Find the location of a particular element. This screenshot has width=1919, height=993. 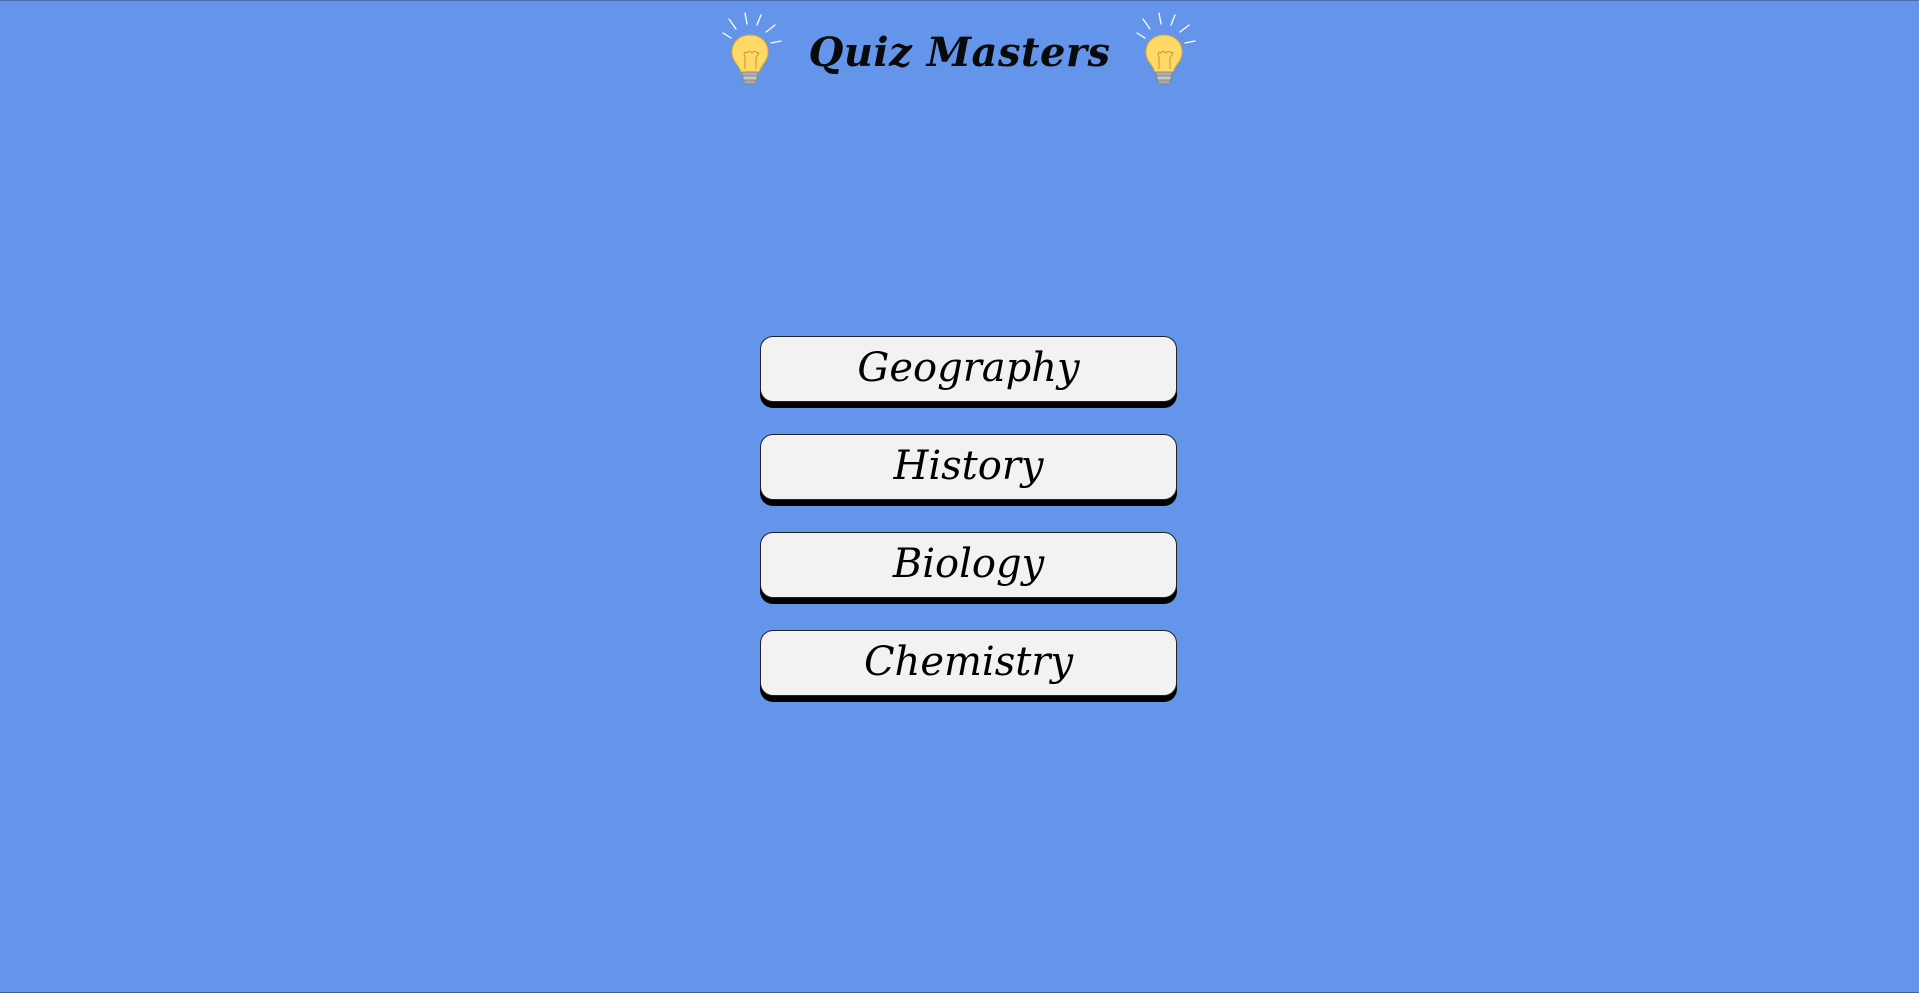

geography-button: Geography is located at coordinates (968, 369).